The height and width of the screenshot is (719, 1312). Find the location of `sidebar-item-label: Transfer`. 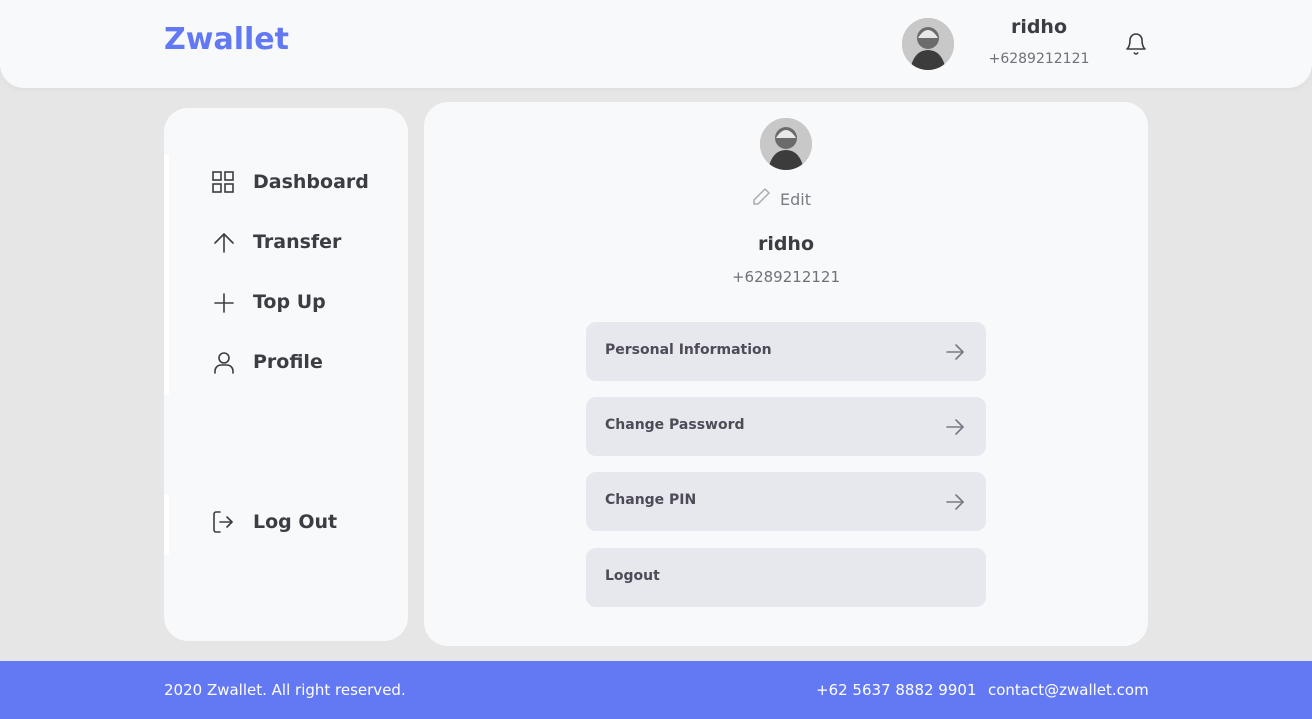

sidebar-item-label: Transfer is located at coordinates (297, 242).